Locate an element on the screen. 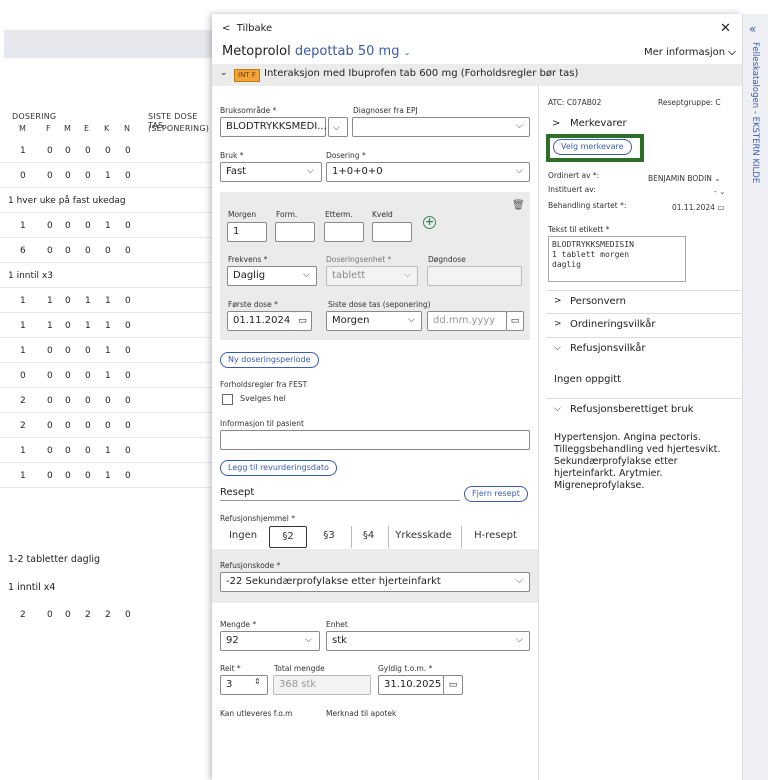  chevron-right-icon: > is located at coordinates (558, 324).